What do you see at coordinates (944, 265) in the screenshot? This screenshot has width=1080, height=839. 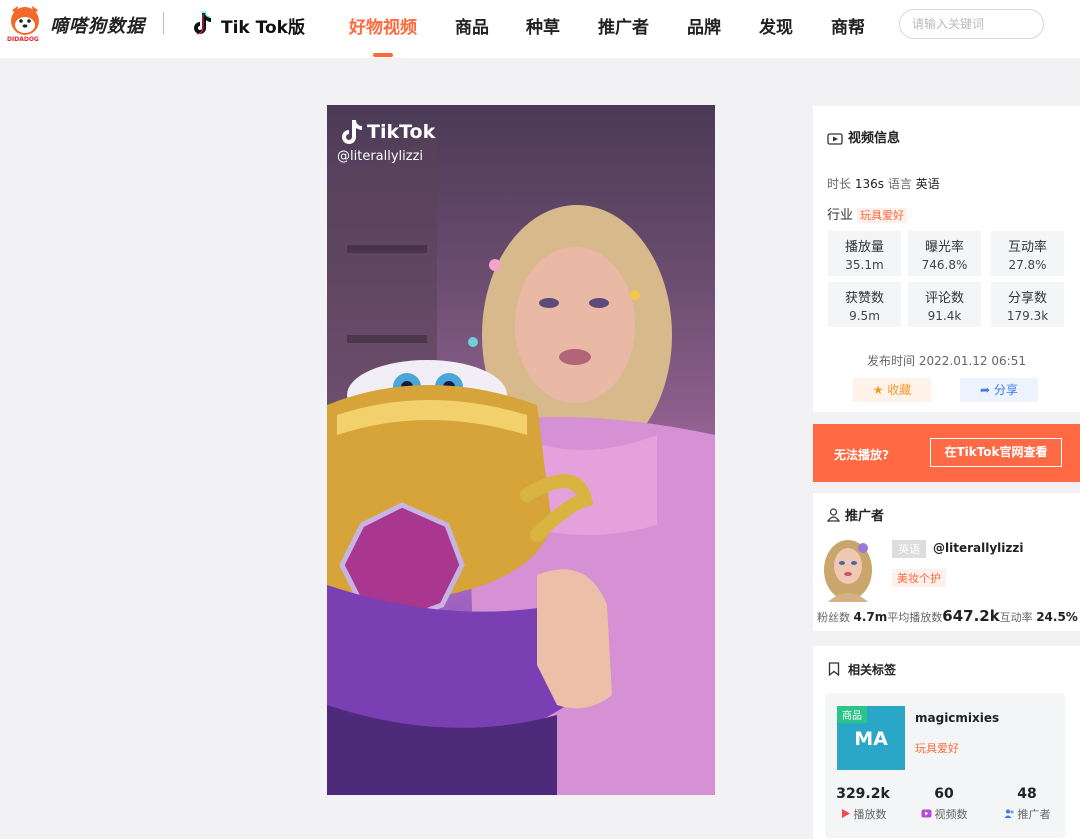 I see `stat-value: 746.8%` at bounding box center [944, 265].